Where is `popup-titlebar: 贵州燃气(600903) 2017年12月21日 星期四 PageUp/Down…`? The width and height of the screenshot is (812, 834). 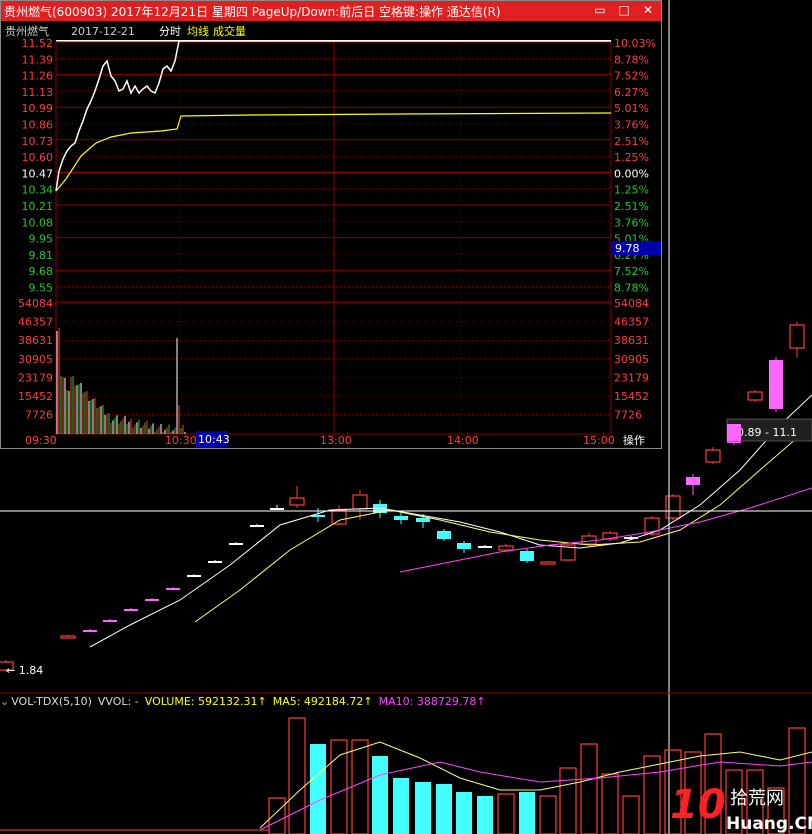 popup-titlebar: 贵州燃气(600903) 2017年12月21日 星期四 PageUp/Down… is located at coordinates (331, 11).